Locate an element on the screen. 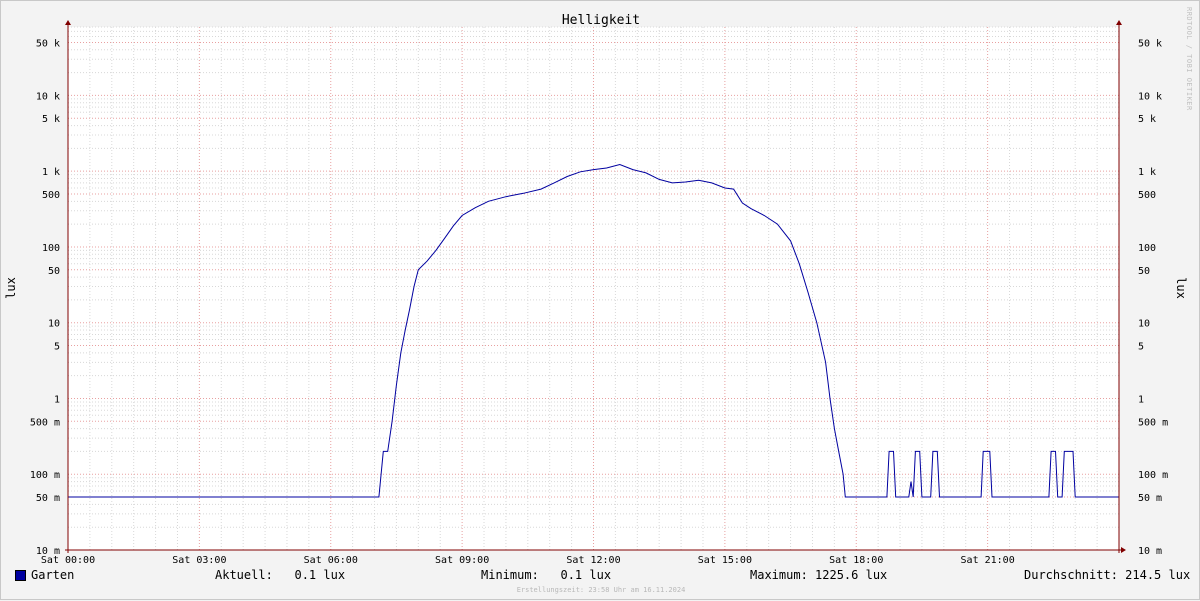 This screenshot has width=1200, height=601. x-tick-label: Sat 12:00 is located at coordinates (593, 560).